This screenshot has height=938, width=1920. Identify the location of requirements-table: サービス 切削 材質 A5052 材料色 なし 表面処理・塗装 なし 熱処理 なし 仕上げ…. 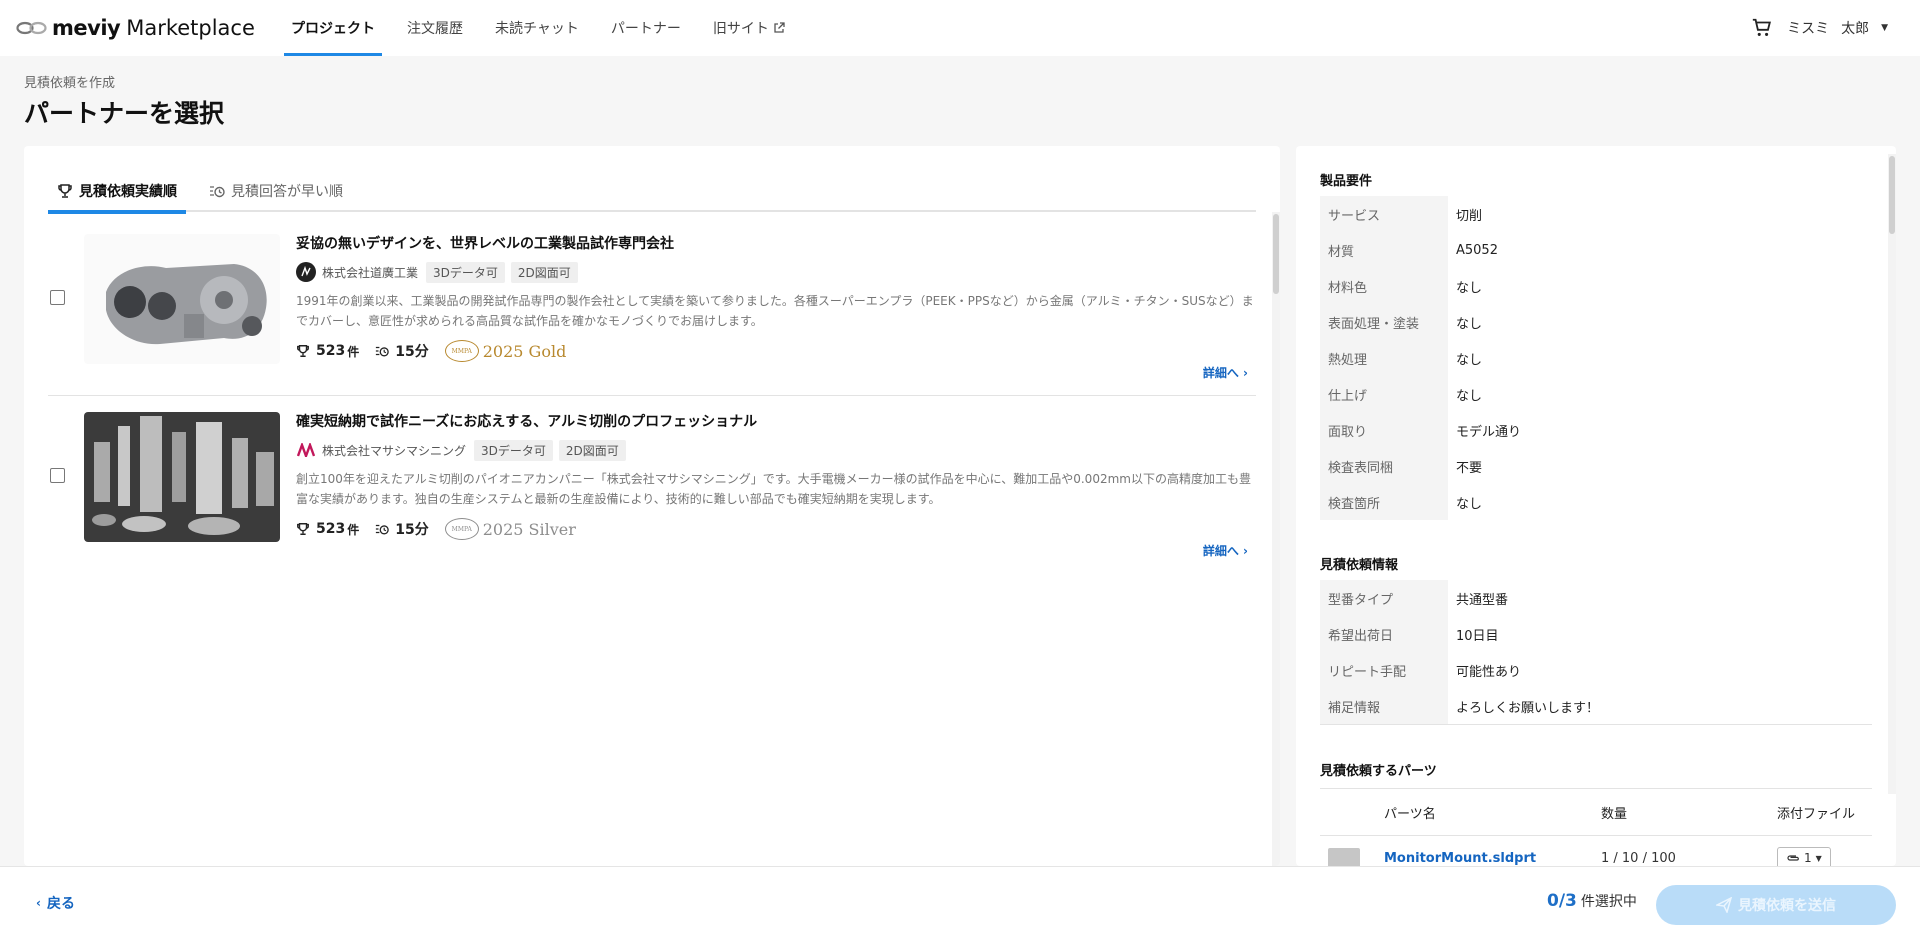
(1596, 358).